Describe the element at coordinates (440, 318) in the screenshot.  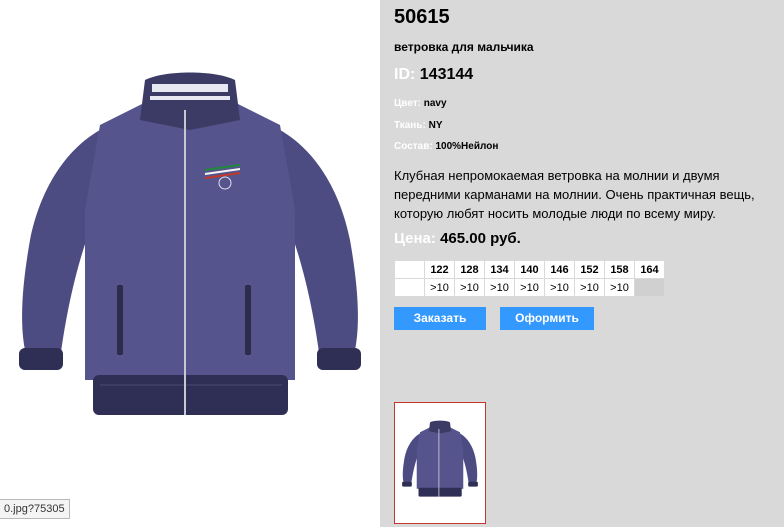
I see `order-button: Заказать` at that location.